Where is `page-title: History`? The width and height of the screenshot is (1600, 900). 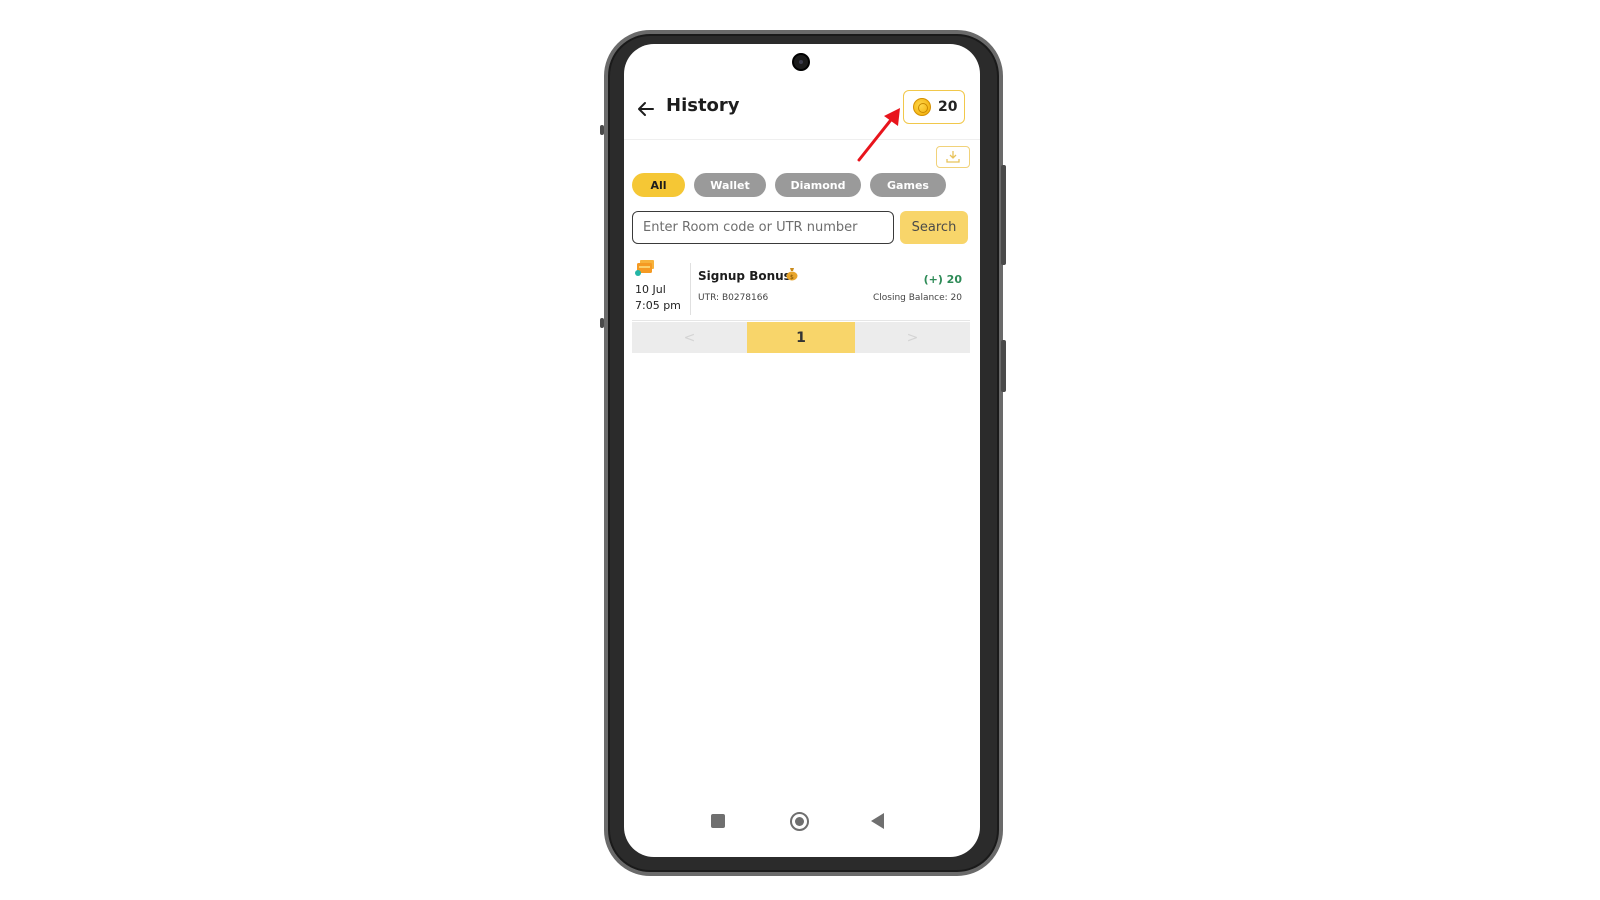 page-title: History is located at coordinates (703, 105).